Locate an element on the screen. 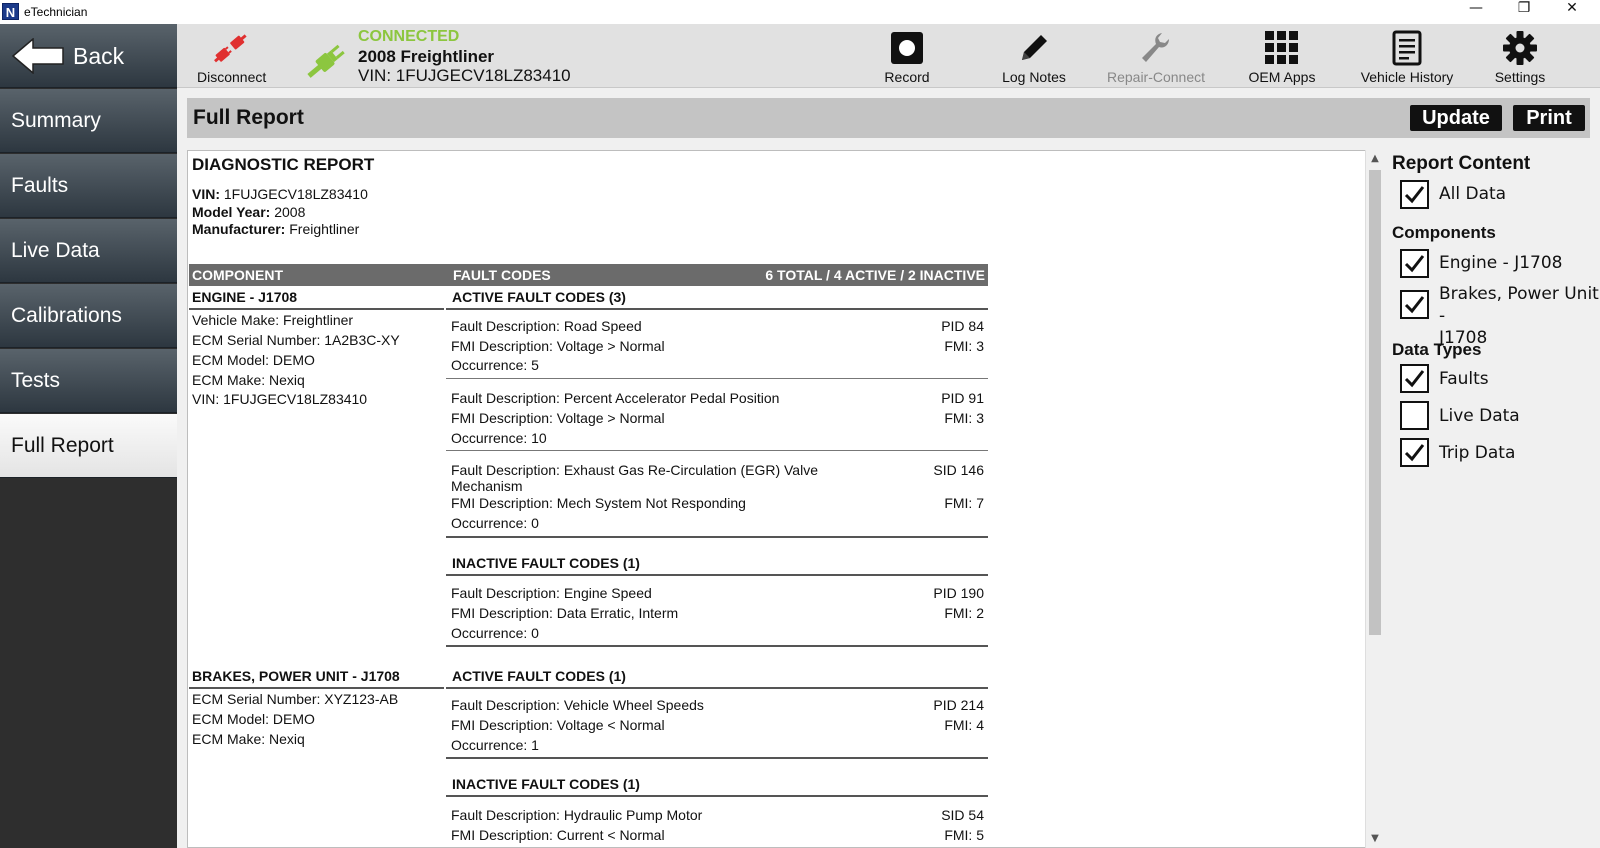  fault-description: Fault Description: Vehicle Wheel Speeds is located at coordinates (577, 705).